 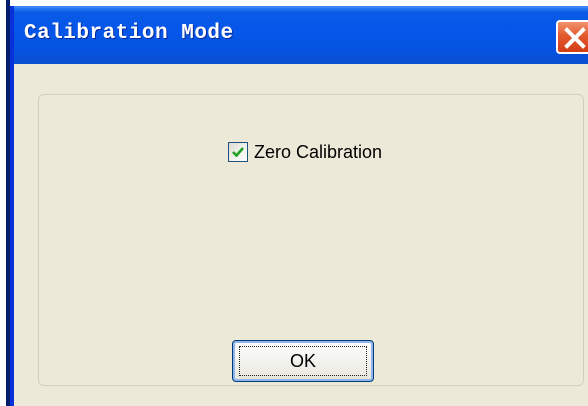 I want to click on ok-button-label: OK, so click(x=302, y=360).